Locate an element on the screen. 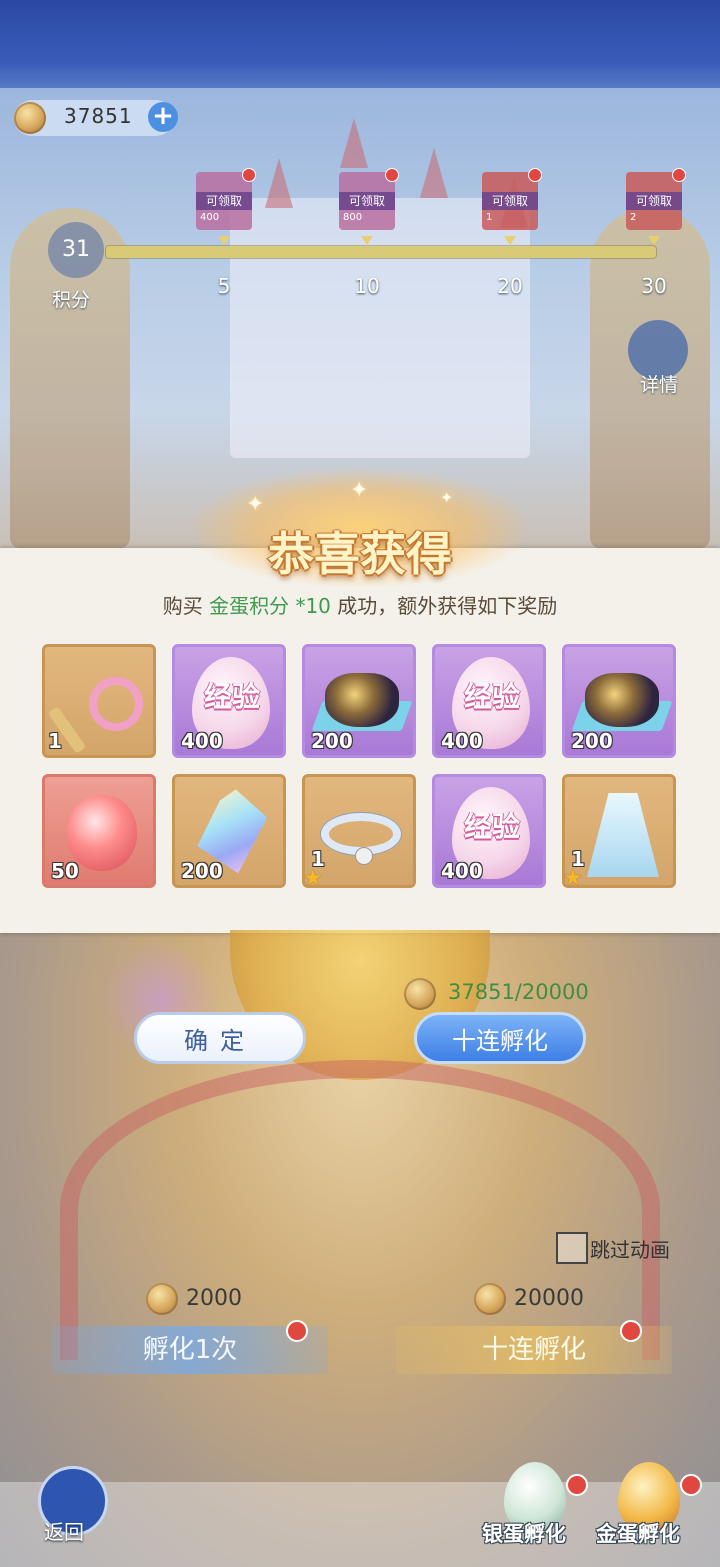  milestone-threshold: 20 is located at coordinates (510, 286).